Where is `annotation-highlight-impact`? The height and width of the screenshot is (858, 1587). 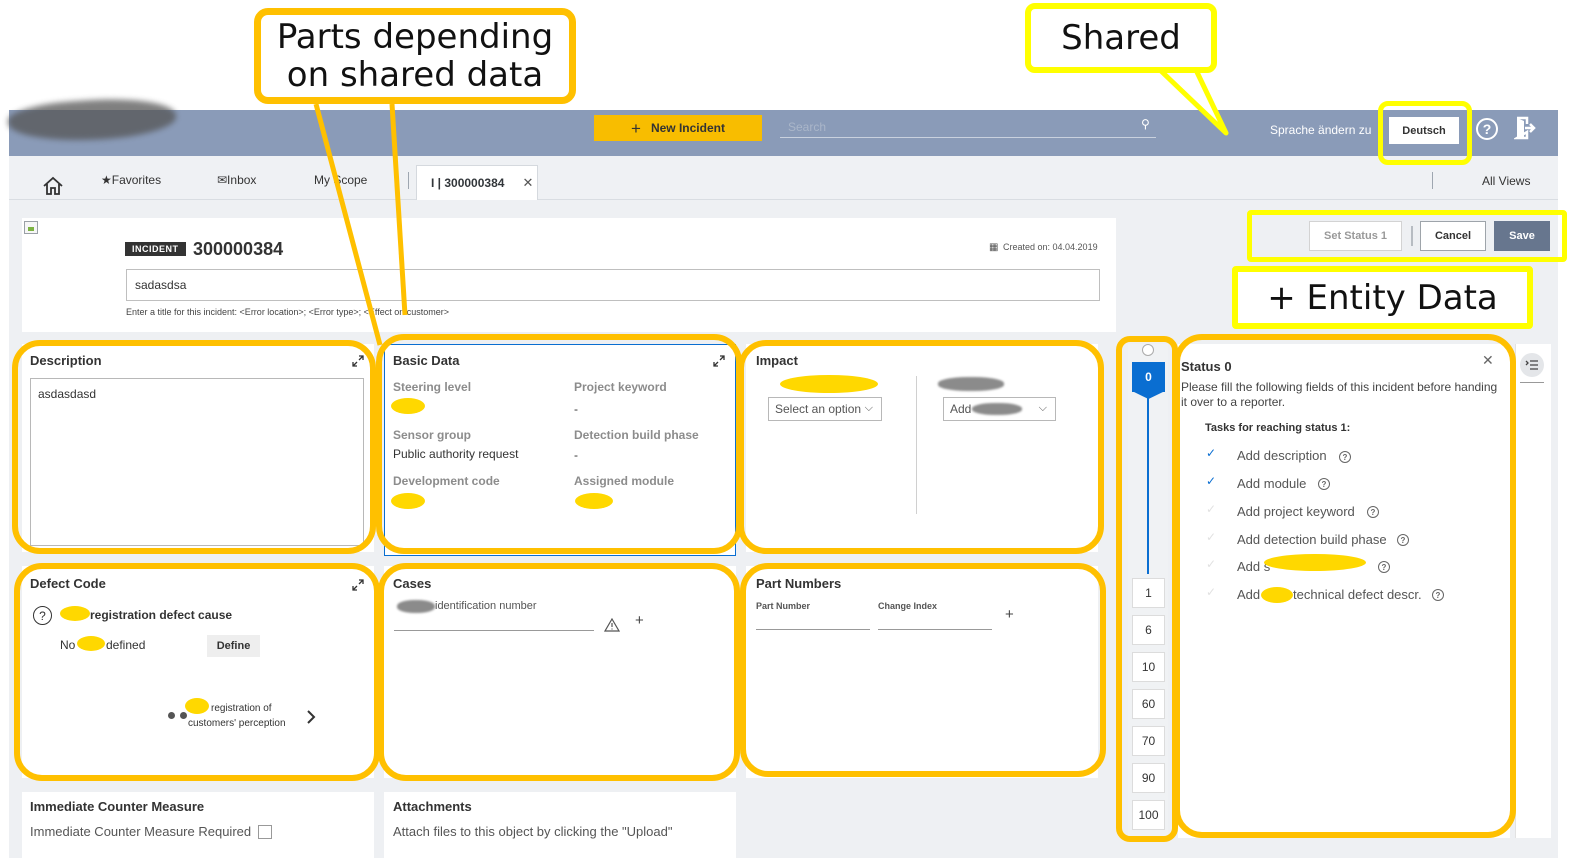 annotation-highlight-impact is located at coordinates (921, 447).